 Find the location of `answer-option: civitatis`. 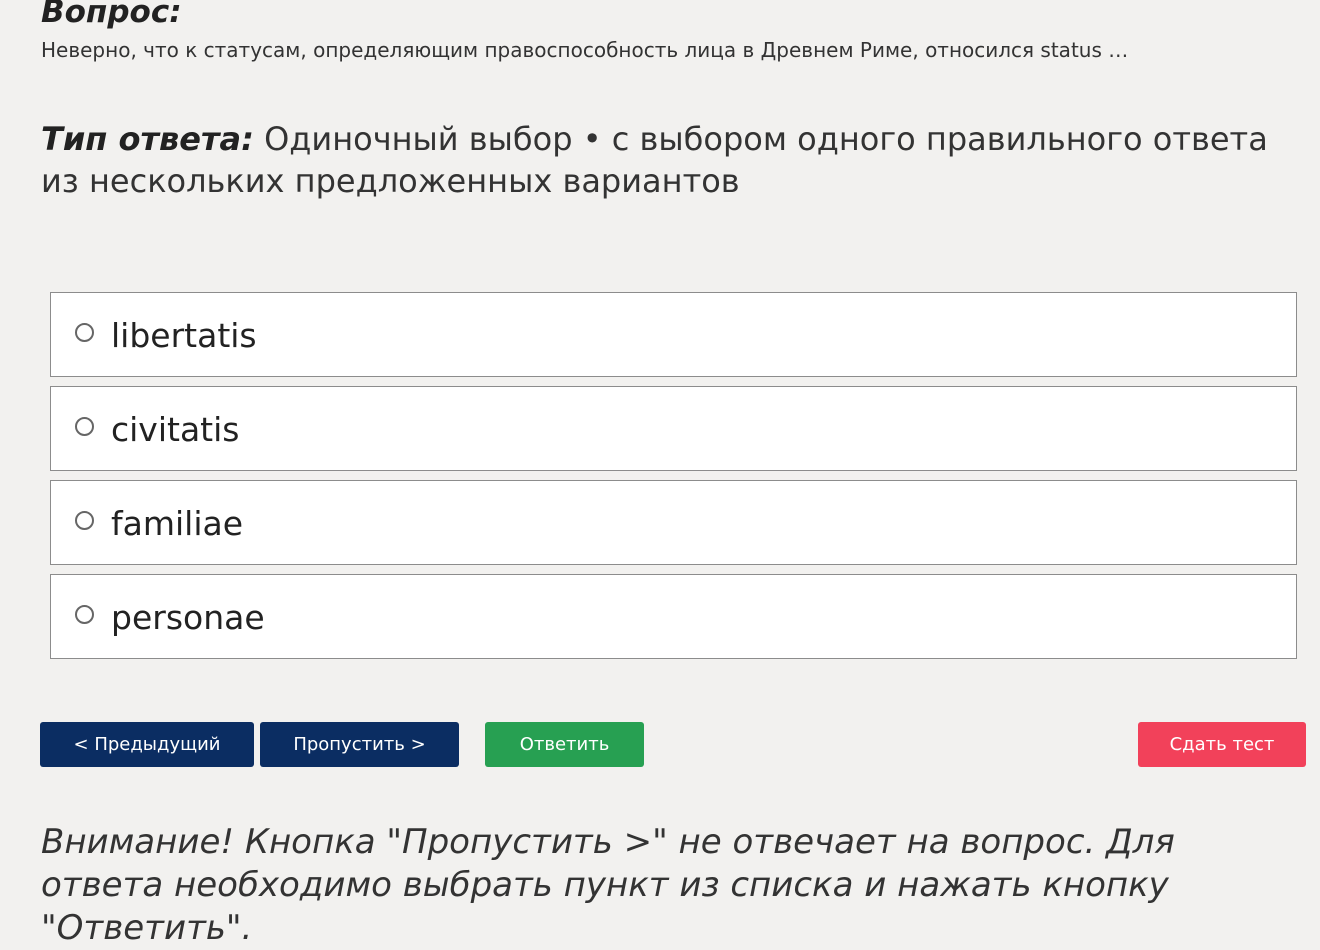

answer-option: civitatis is located at coordinates (673, 428).